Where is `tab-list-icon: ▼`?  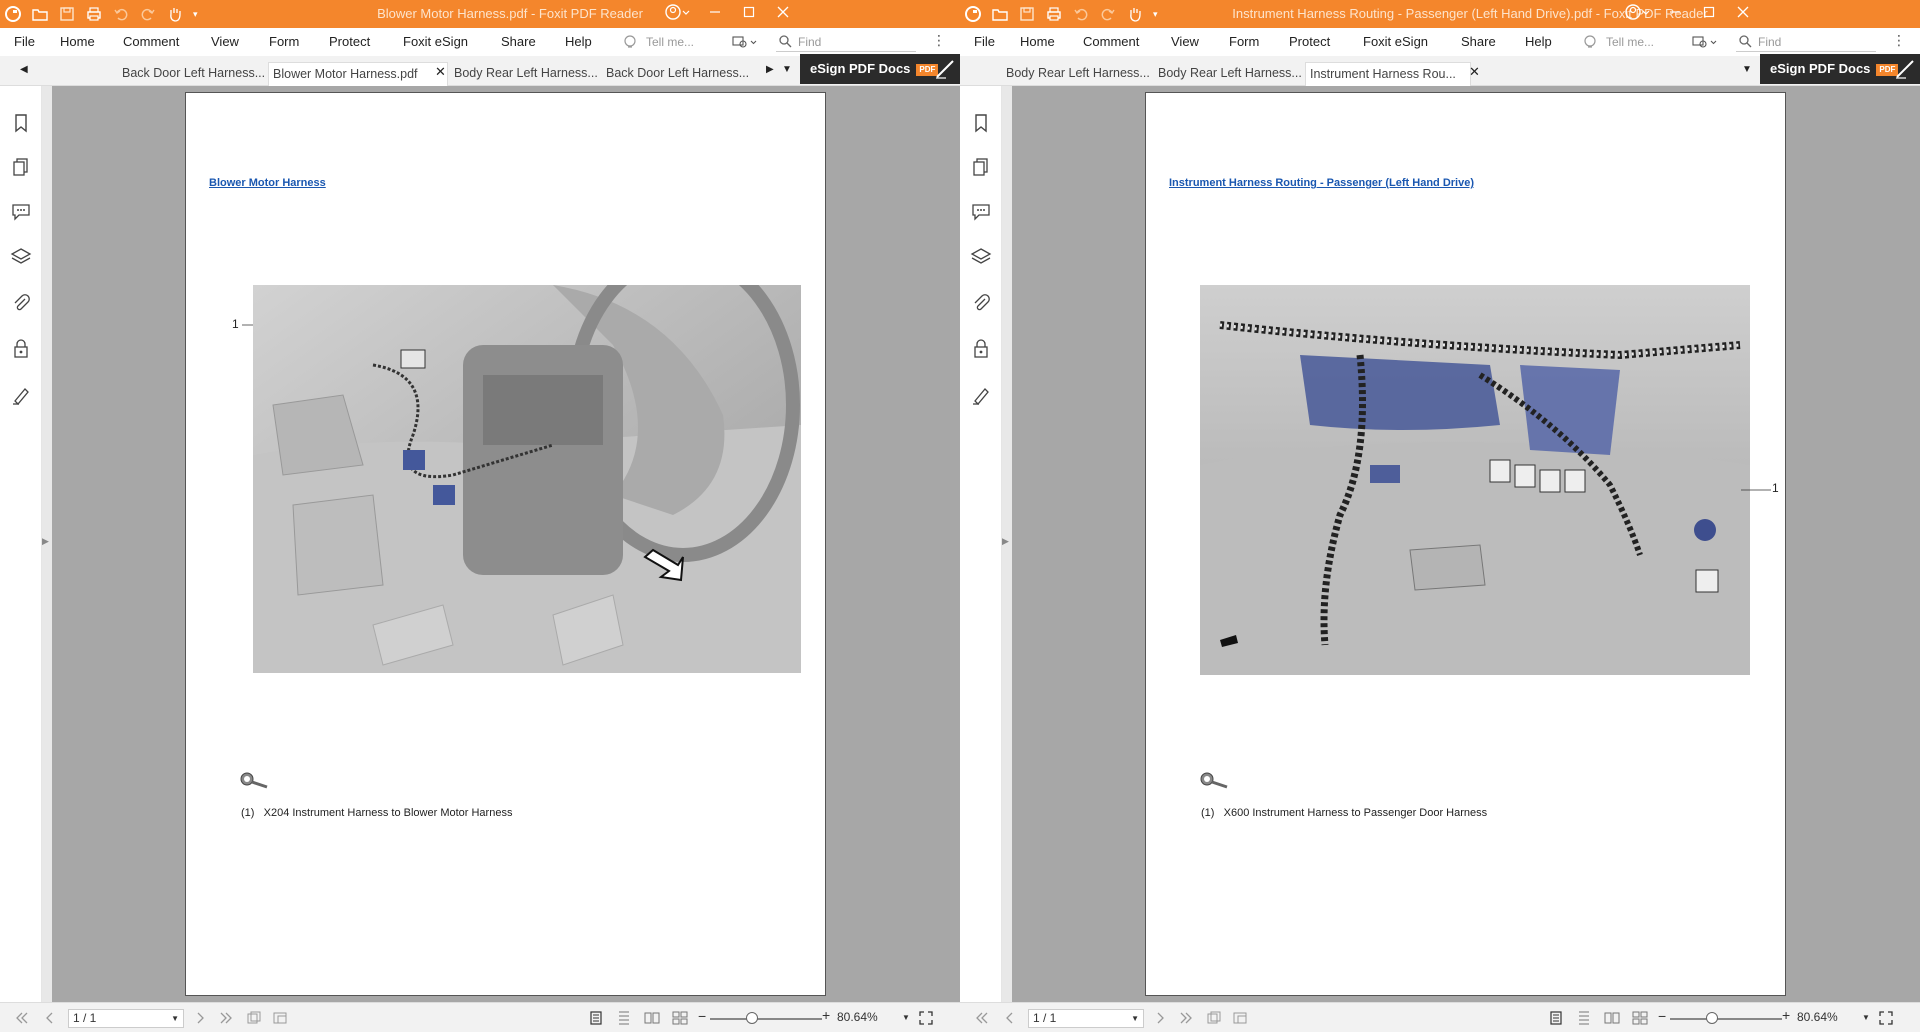
tab-list-icon: ▼ is located at coordinates (787, 69).